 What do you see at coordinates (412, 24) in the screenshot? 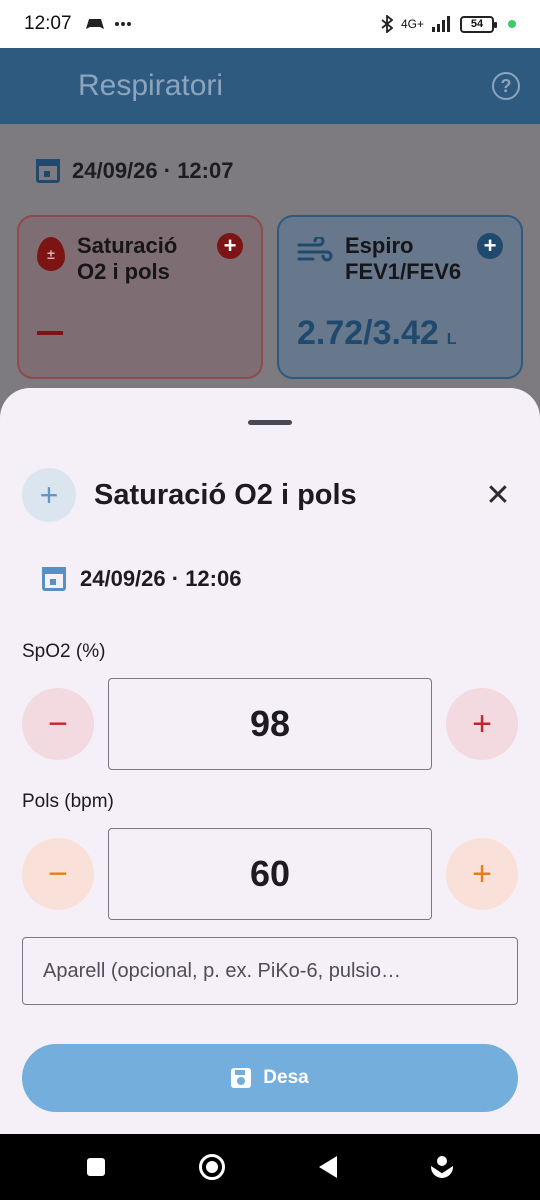
I see `network-type: 4G+` at bounding box center [412, 24].